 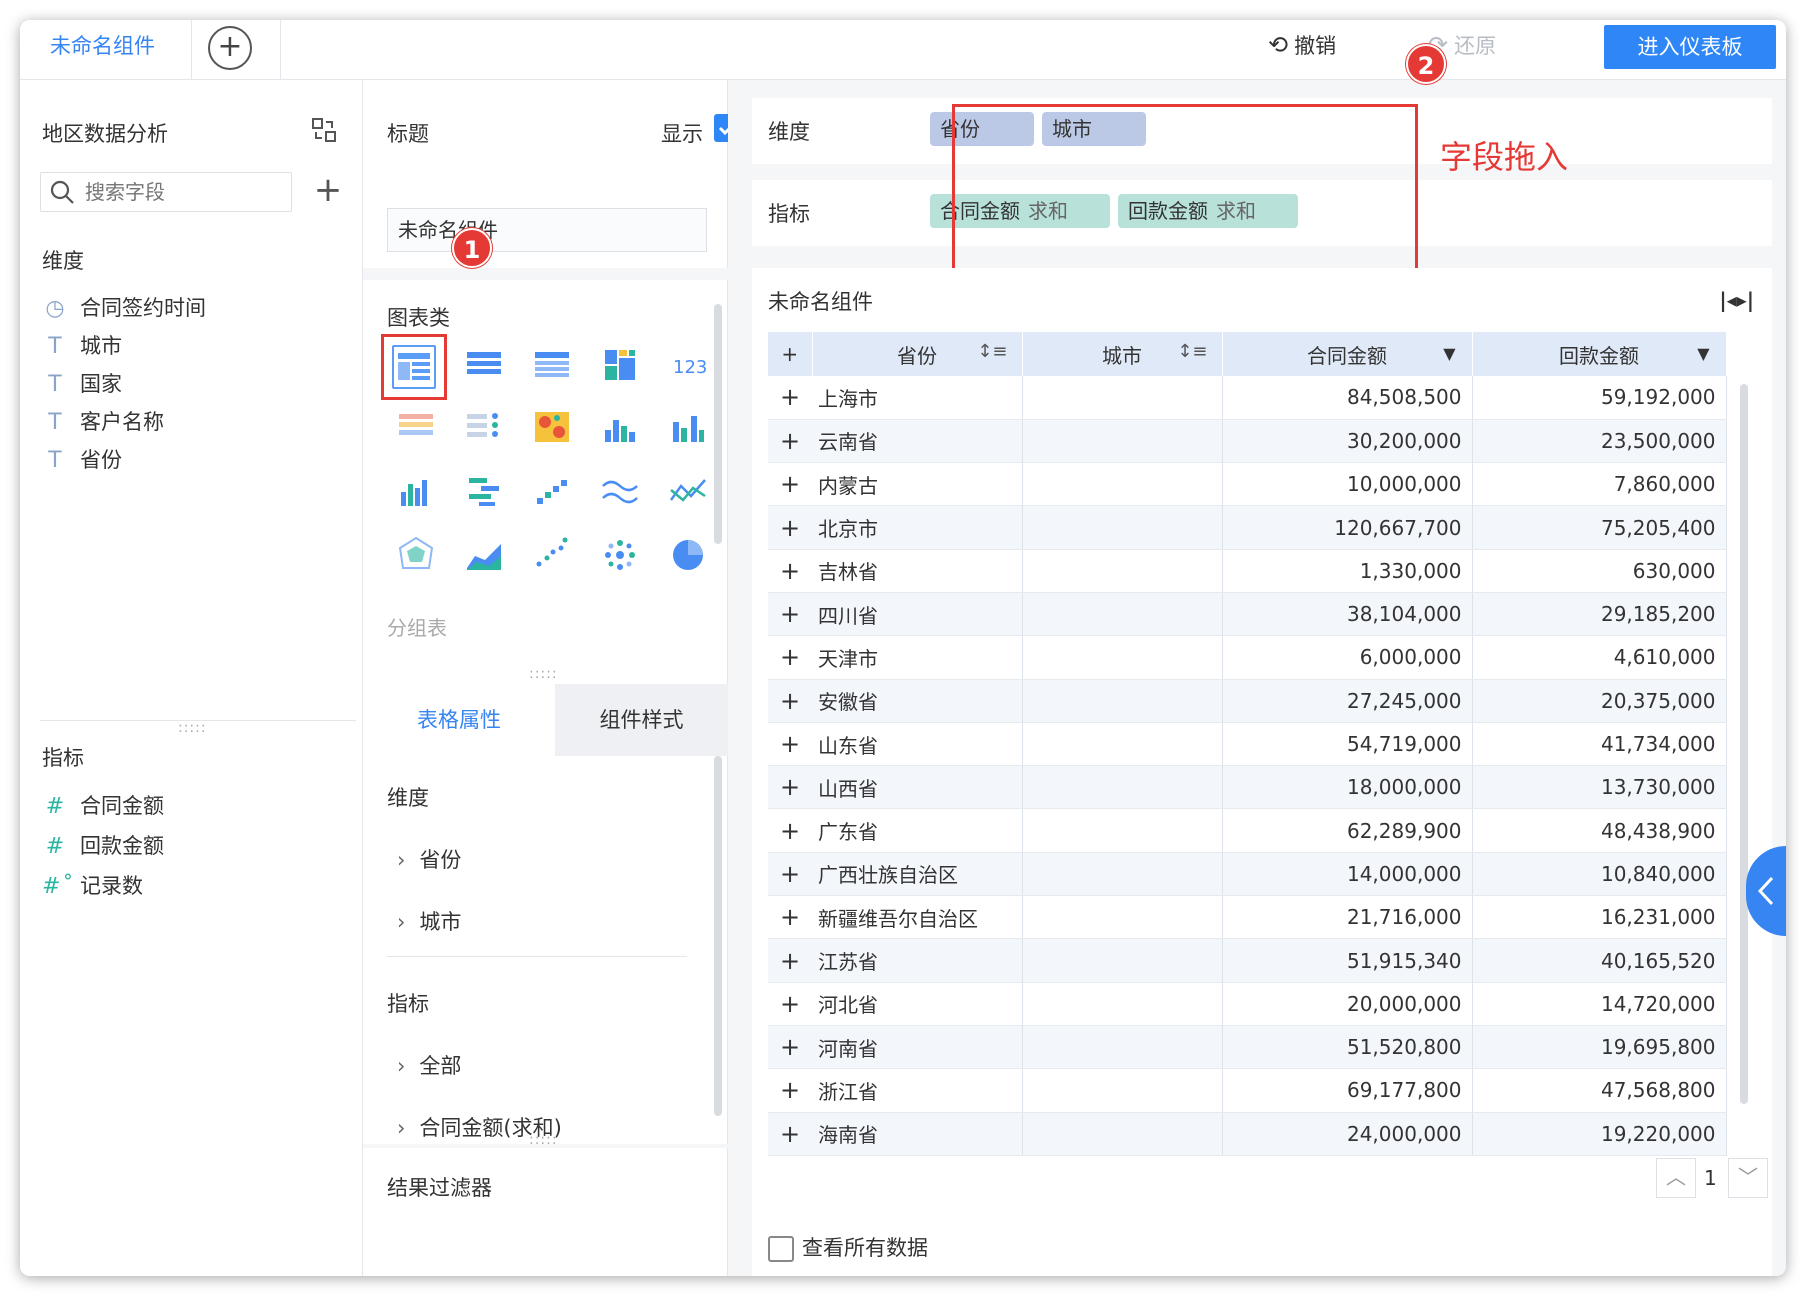 I want to click on table-row: + 海南省 24,000,000 19,220,000, so click(x=1247, y=1134).